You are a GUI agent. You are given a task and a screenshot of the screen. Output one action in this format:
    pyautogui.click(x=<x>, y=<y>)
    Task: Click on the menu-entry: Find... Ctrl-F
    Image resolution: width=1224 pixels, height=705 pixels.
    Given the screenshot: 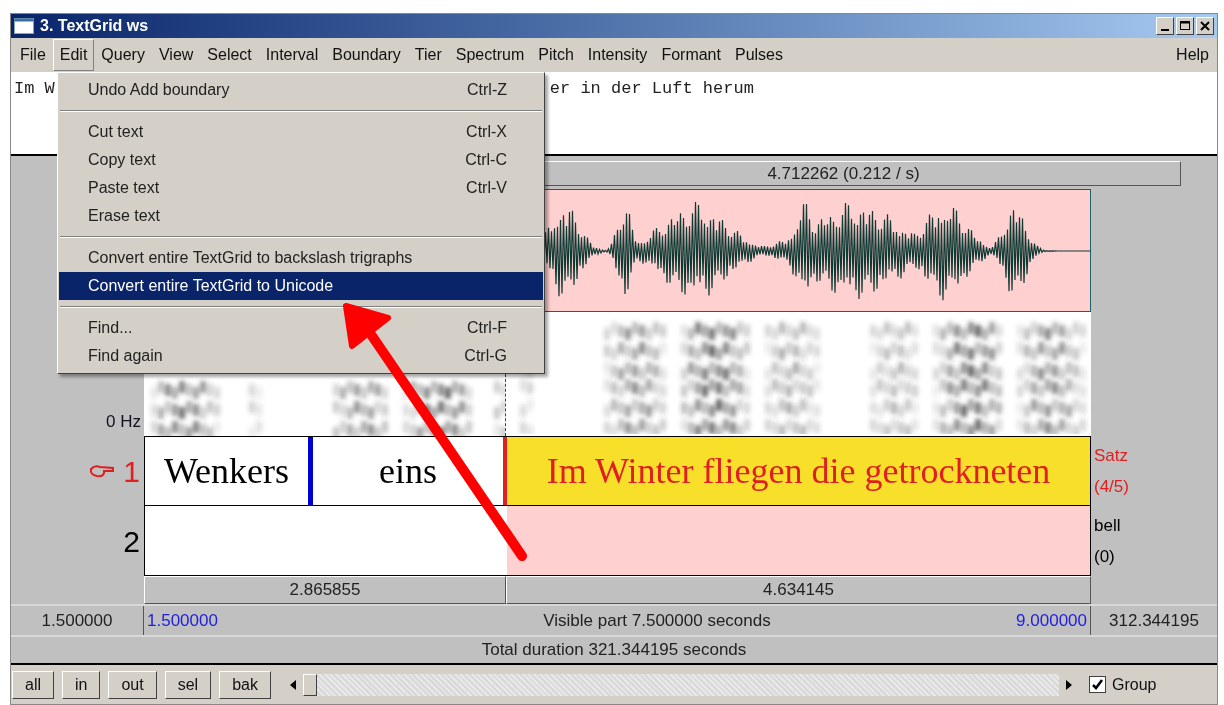 What is the action you would take?
    pyautogui.click(x=301, y=328)
    